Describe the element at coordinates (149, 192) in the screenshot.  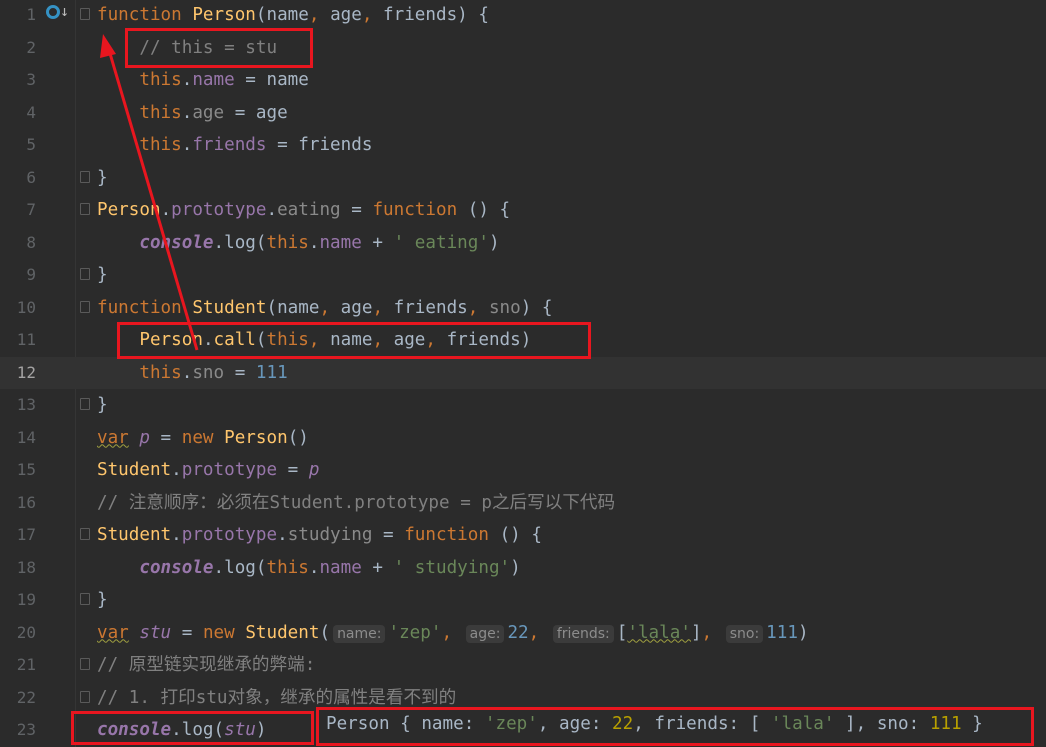
I see `annotation-arrow` at that location.